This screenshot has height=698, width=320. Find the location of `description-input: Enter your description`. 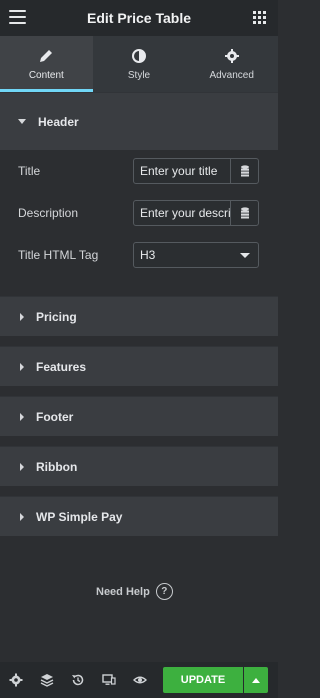

description-input: Enter your description is located at coordinates (196, 213).